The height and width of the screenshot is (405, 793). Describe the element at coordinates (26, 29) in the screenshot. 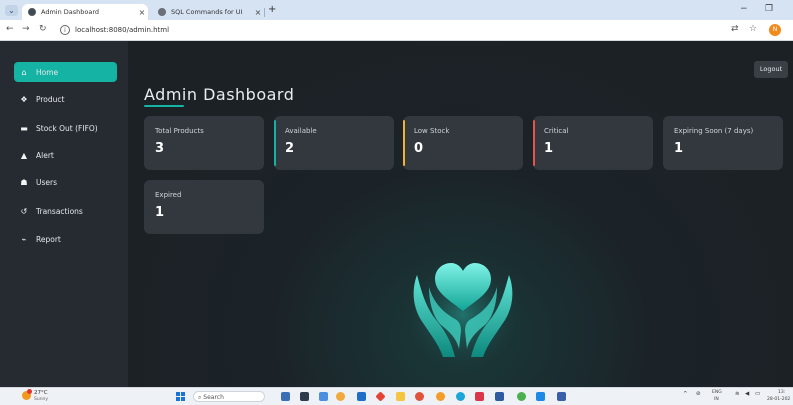

I see `forward-icon: →` at that location.